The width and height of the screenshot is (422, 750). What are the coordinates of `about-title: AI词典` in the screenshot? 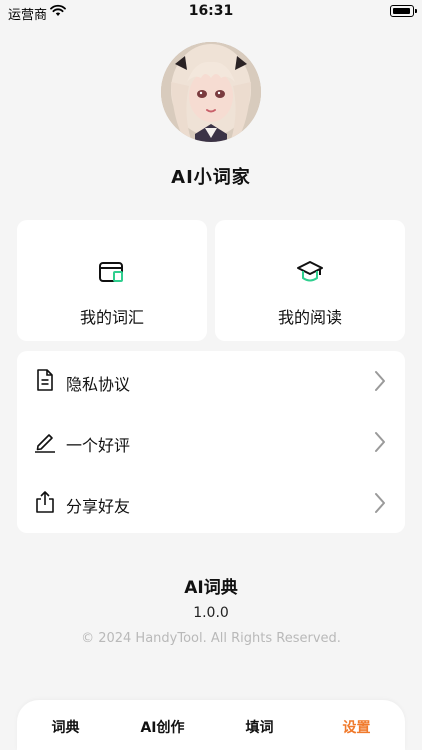 It's located at (211, 588).